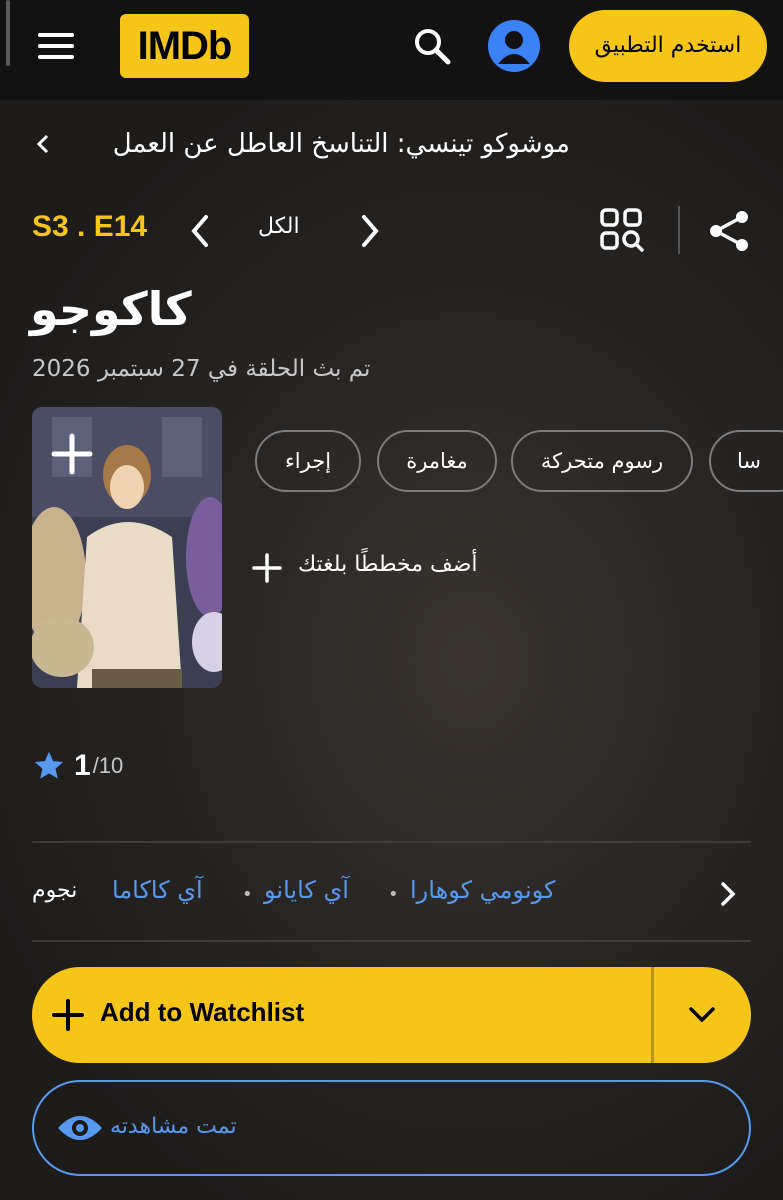 The height and width of the screenshot is (1200, 783). I want to click on stars-label: نجوم, so click(55, 890).